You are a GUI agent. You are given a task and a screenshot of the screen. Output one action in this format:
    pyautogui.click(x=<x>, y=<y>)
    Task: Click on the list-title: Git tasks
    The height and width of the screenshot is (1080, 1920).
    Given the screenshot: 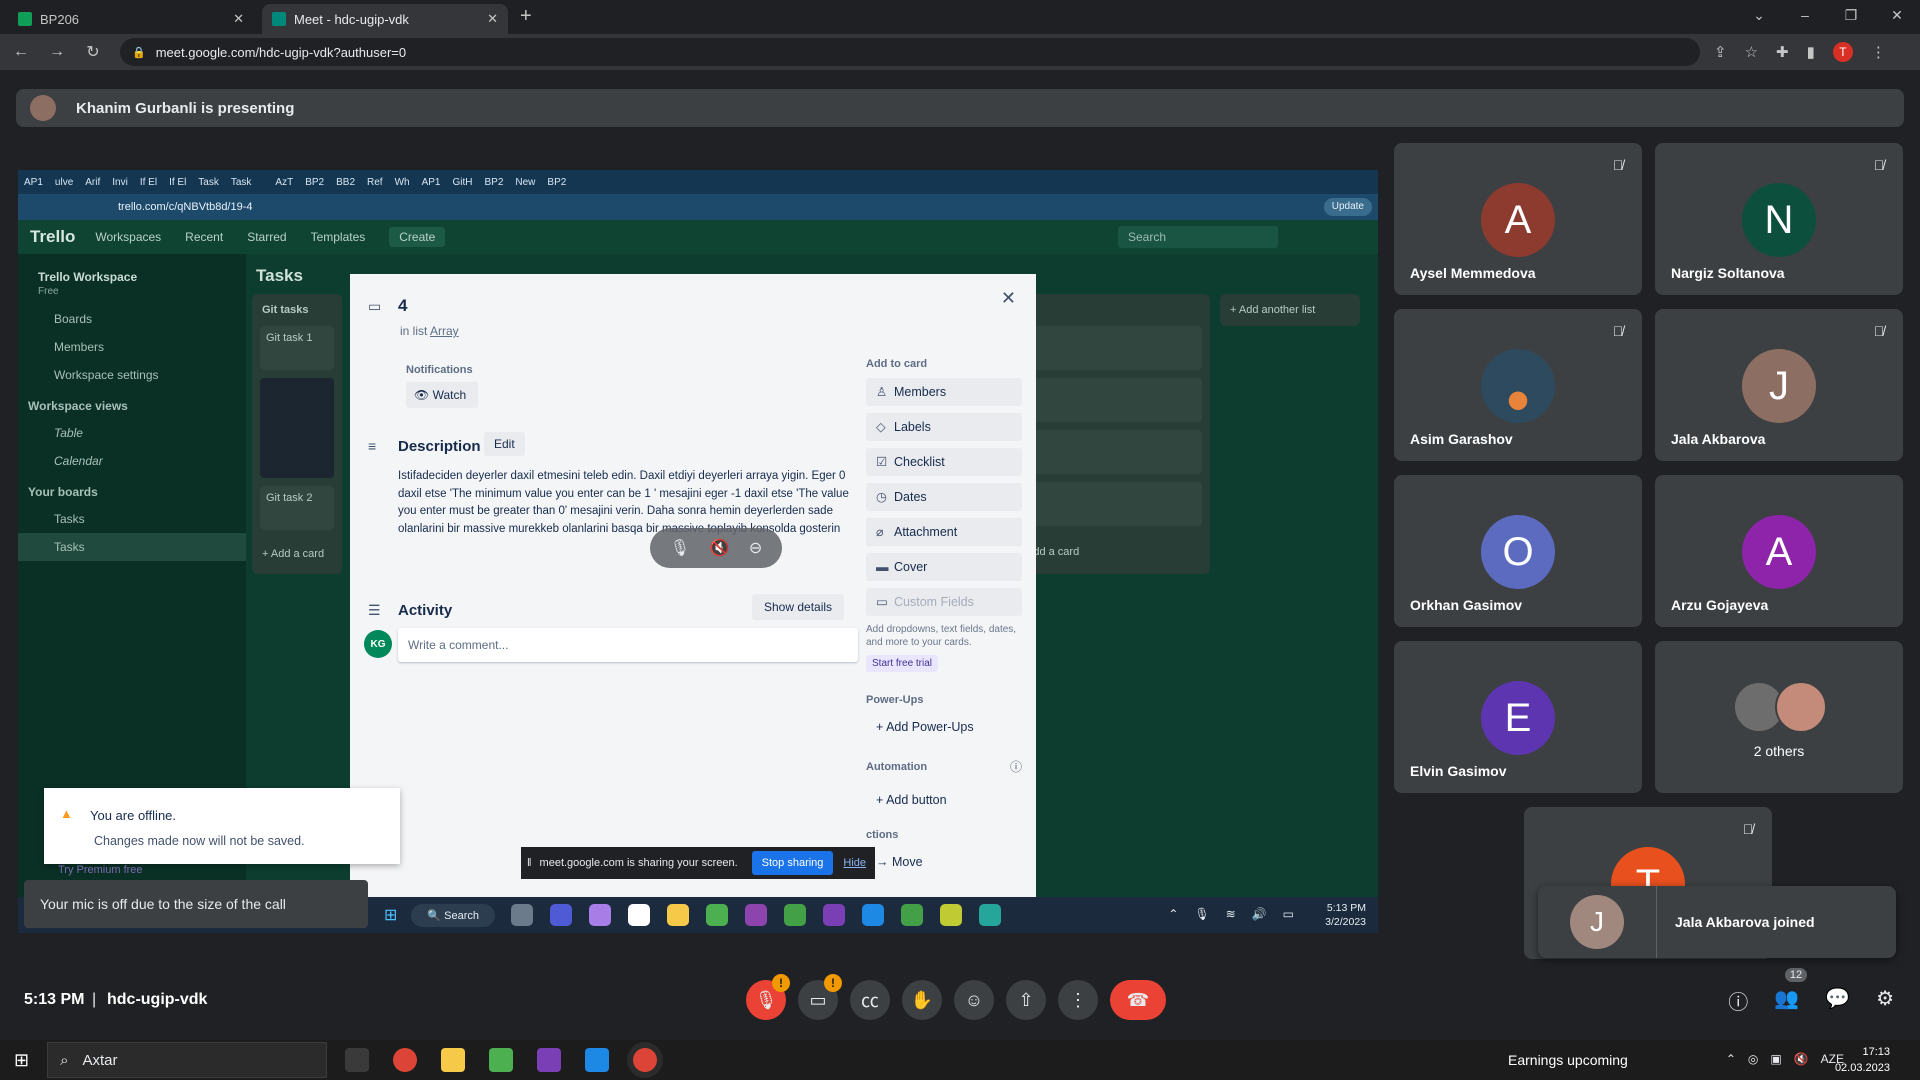 What is the action you would take?
    pyautogui.click(x=285, y=310)
    